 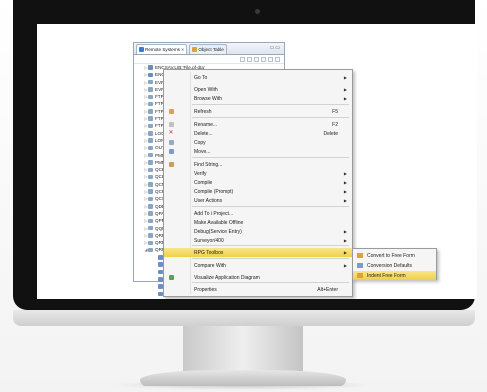 What do you see at coordinates (211, 49) in the screenshot?
I see `tab-label: Object Table` at bounding box center [211, 49].